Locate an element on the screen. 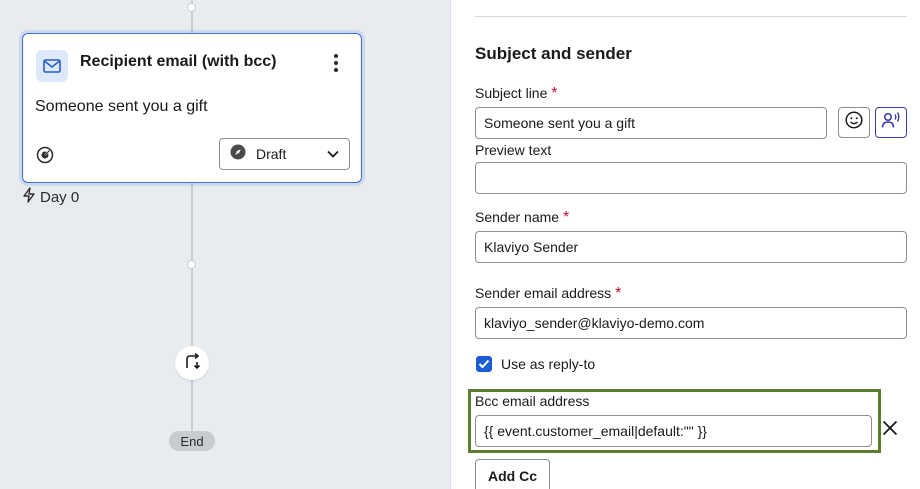 Image resolution: width=920 pixels, height=489 pixels. subject-line-input is located at coordinates (651, 123).